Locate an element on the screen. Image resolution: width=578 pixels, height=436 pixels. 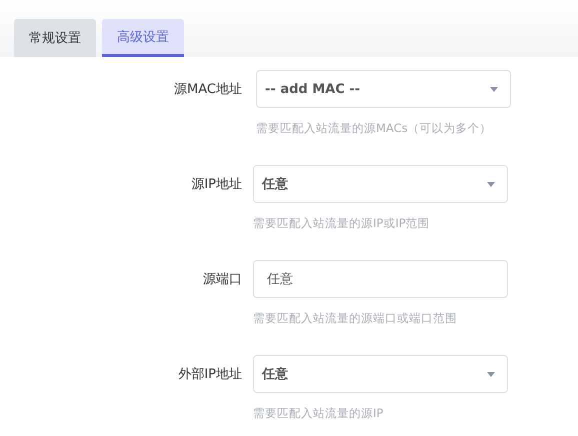
field-label: 源IP地址 is located at coordinates (216, 184).